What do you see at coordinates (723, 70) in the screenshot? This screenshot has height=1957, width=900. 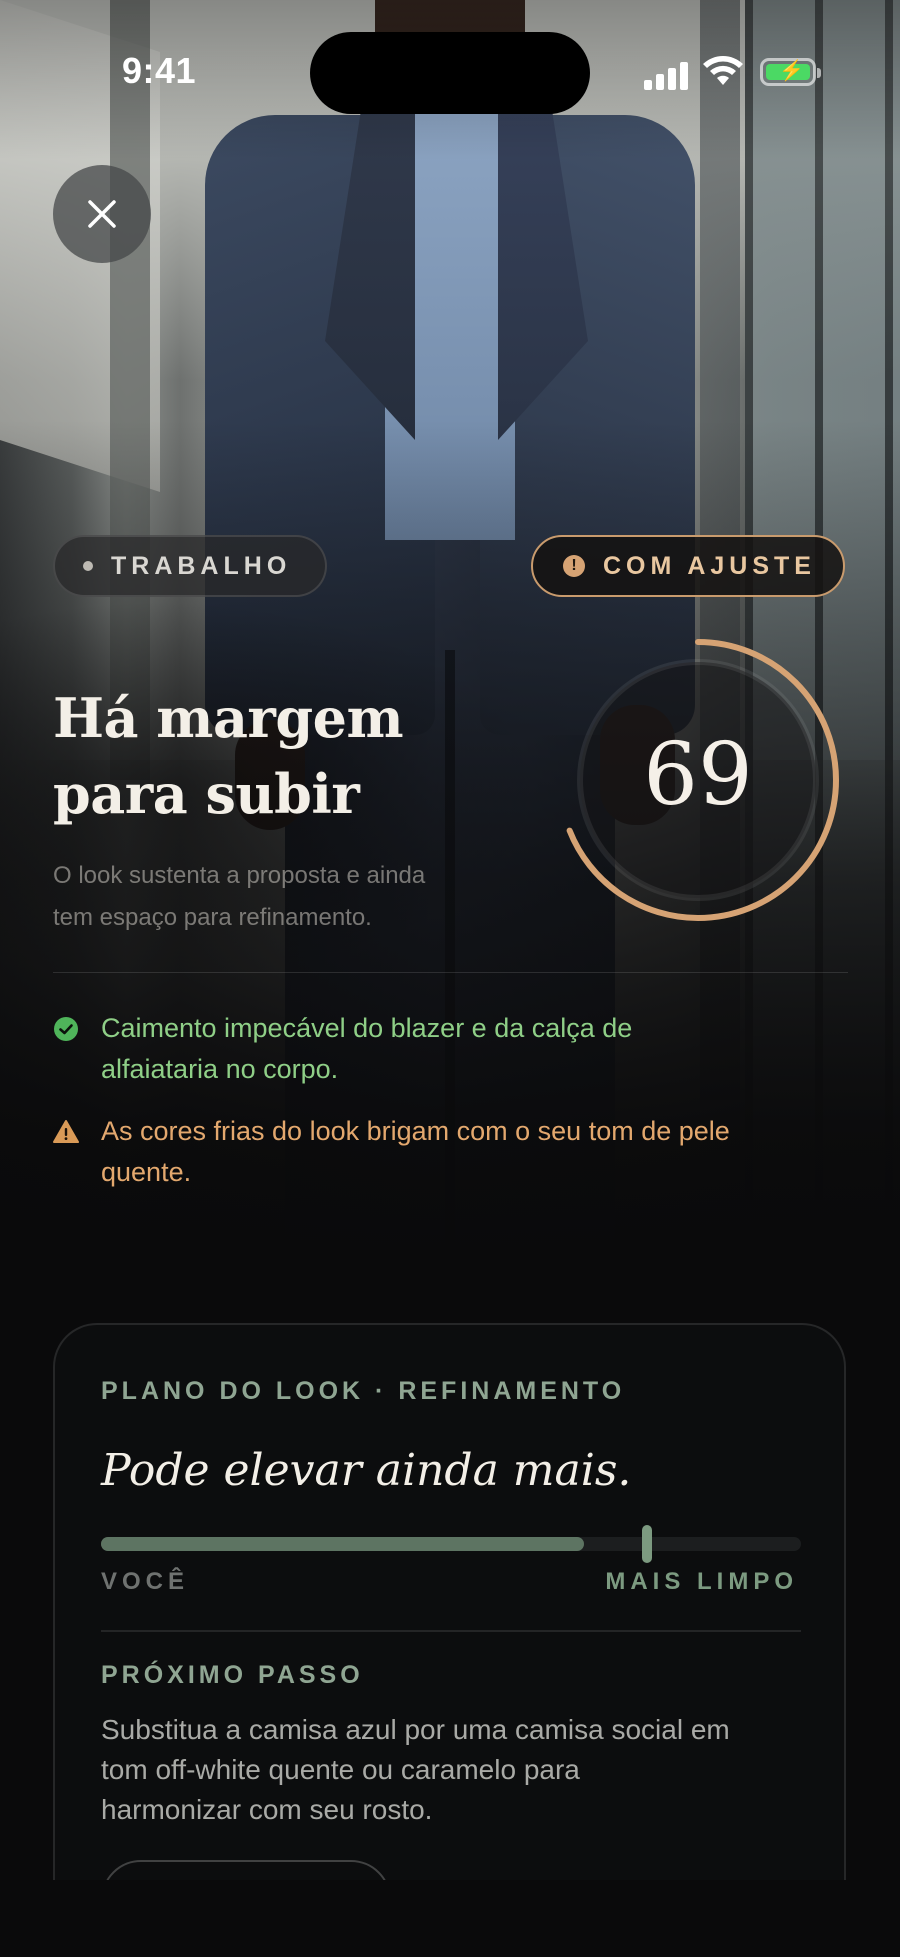 I see `wifi-icon` at bounding box center [723, 70].